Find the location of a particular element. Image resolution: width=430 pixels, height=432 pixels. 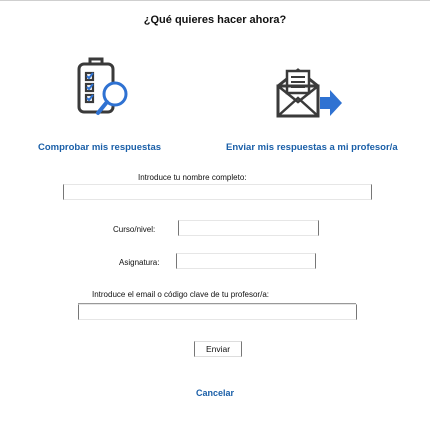

send-to-teacher-link: Enviar mis respuestas a mi profesor/a is located at coordinates (312, 147).